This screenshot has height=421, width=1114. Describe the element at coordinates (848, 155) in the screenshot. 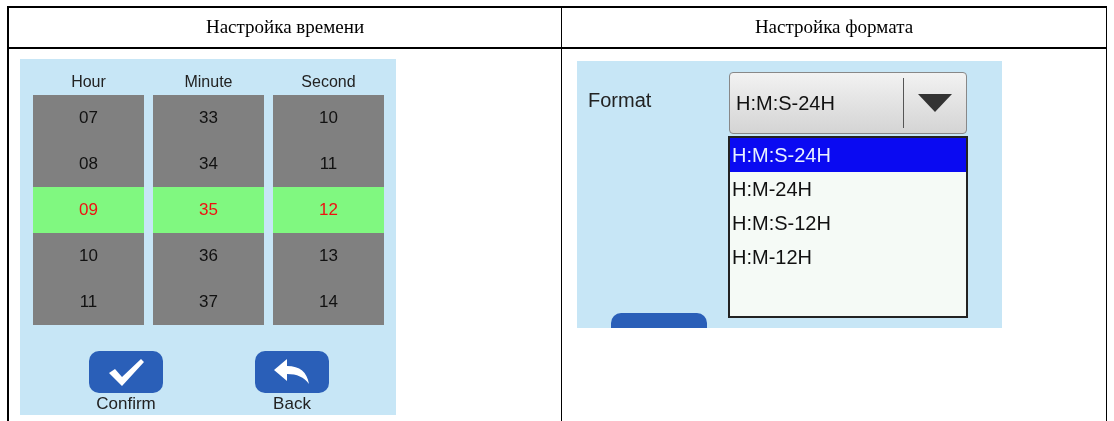

I see `dropdown-option: H:M:S-24H` at that location.